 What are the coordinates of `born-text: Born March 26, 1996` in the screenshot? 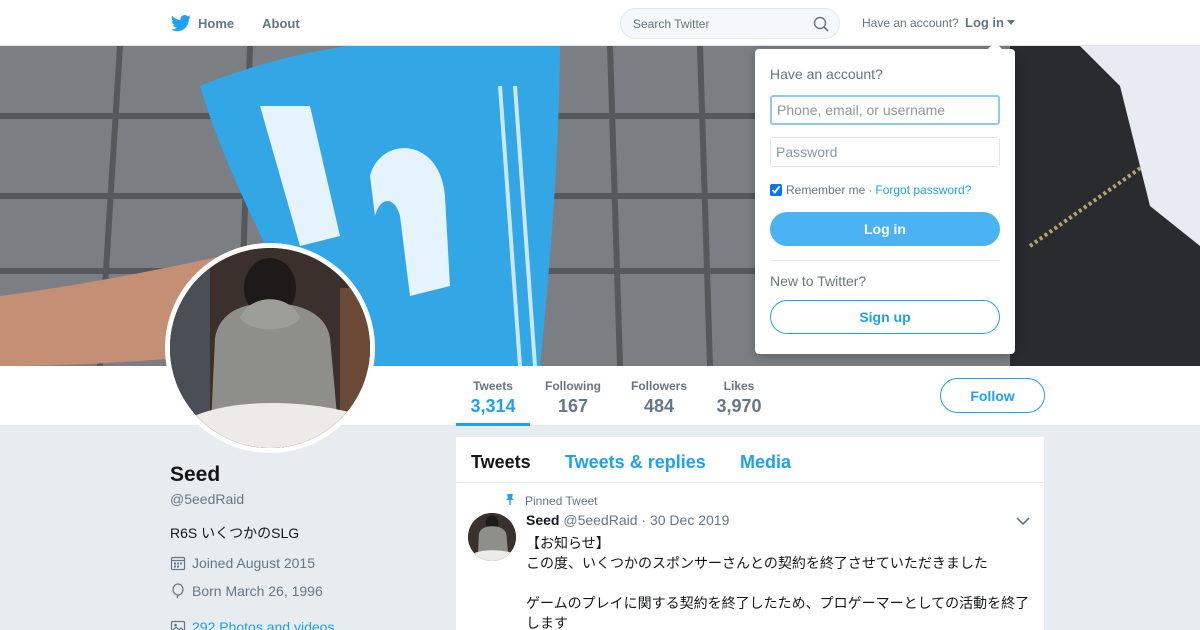 It's located at (257, 591).